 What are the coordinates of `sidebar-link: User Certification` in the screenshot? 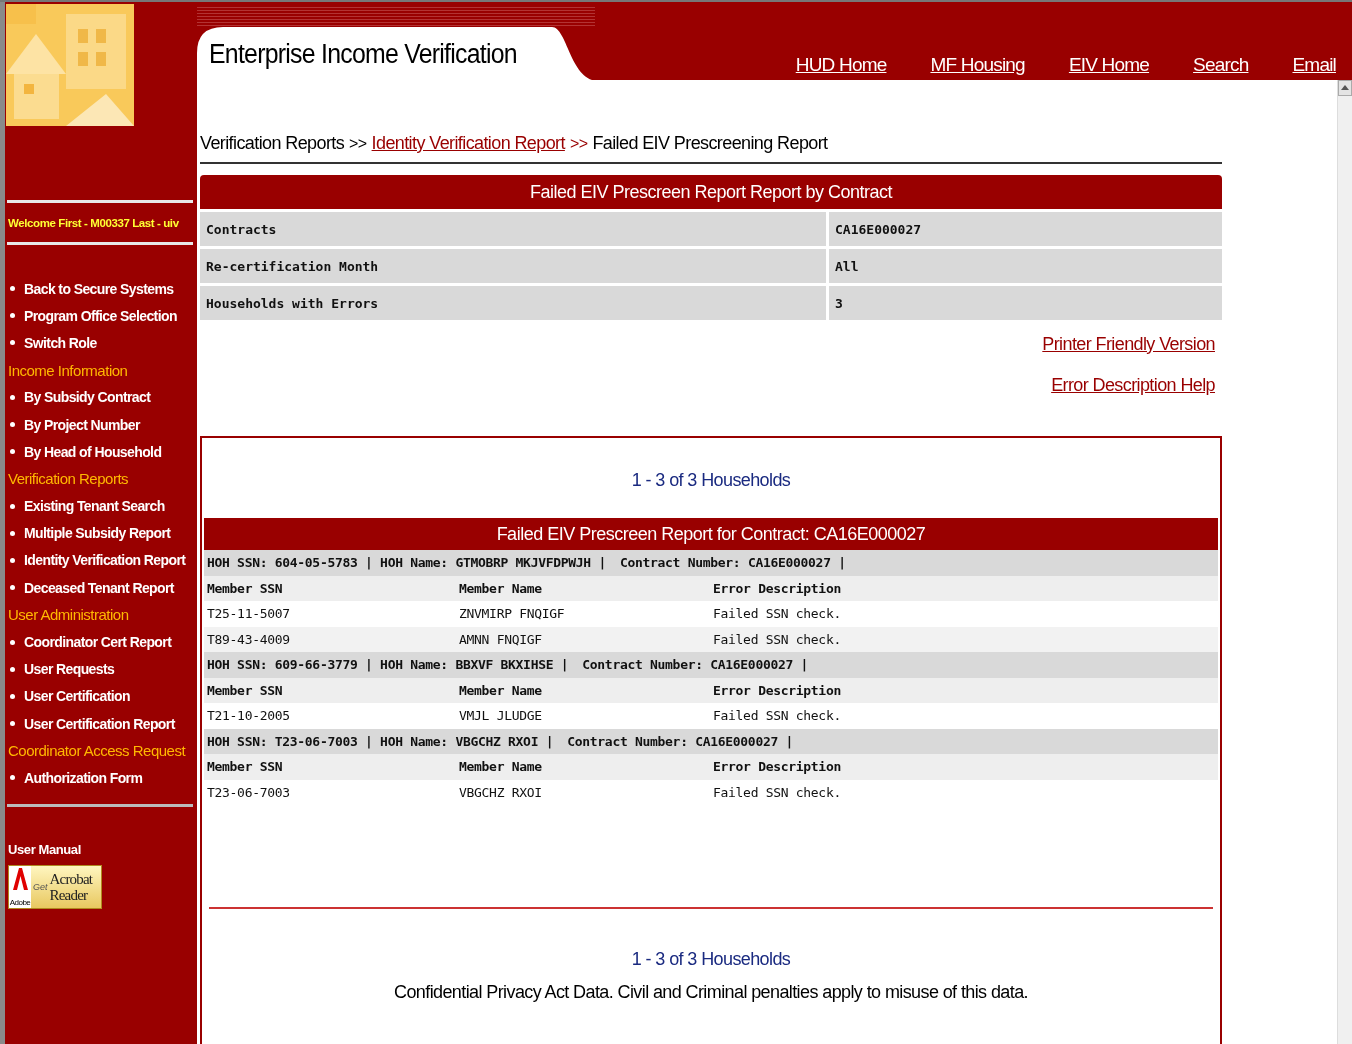 It's located at (77, 696).